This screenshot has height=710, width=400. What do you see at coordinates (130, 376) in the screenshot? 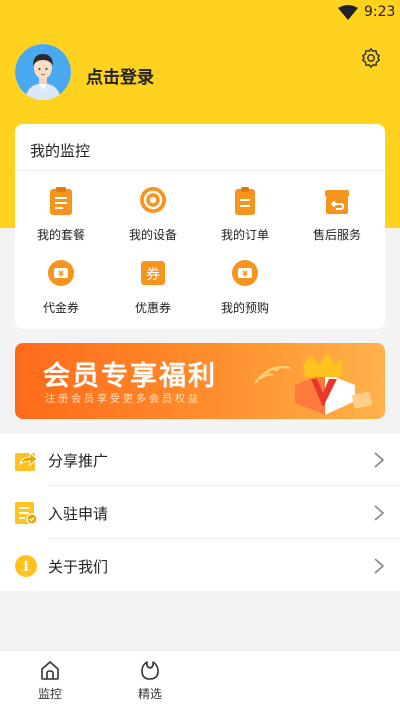
I see `banner-title: 会员专享福利` at bounding box center [130, 376].